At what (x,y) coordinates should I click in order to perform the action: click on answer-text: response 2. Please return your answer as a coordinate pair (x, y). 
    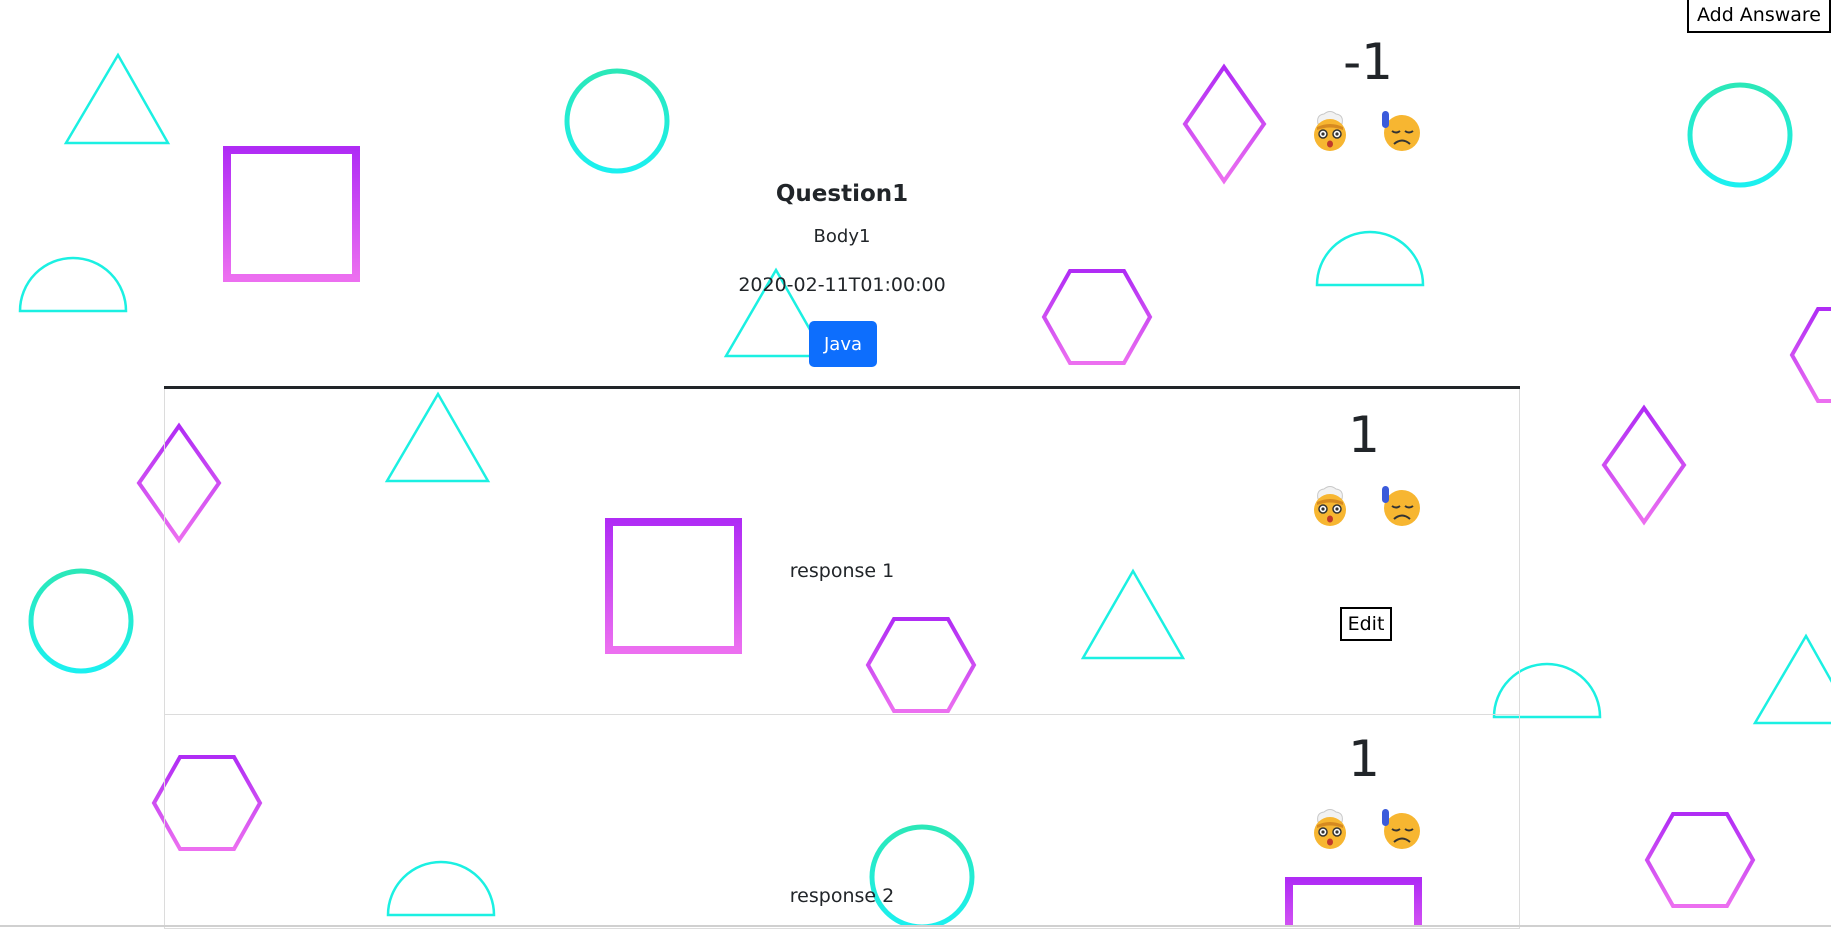
    Looking at the image, I should click on (842, 896).